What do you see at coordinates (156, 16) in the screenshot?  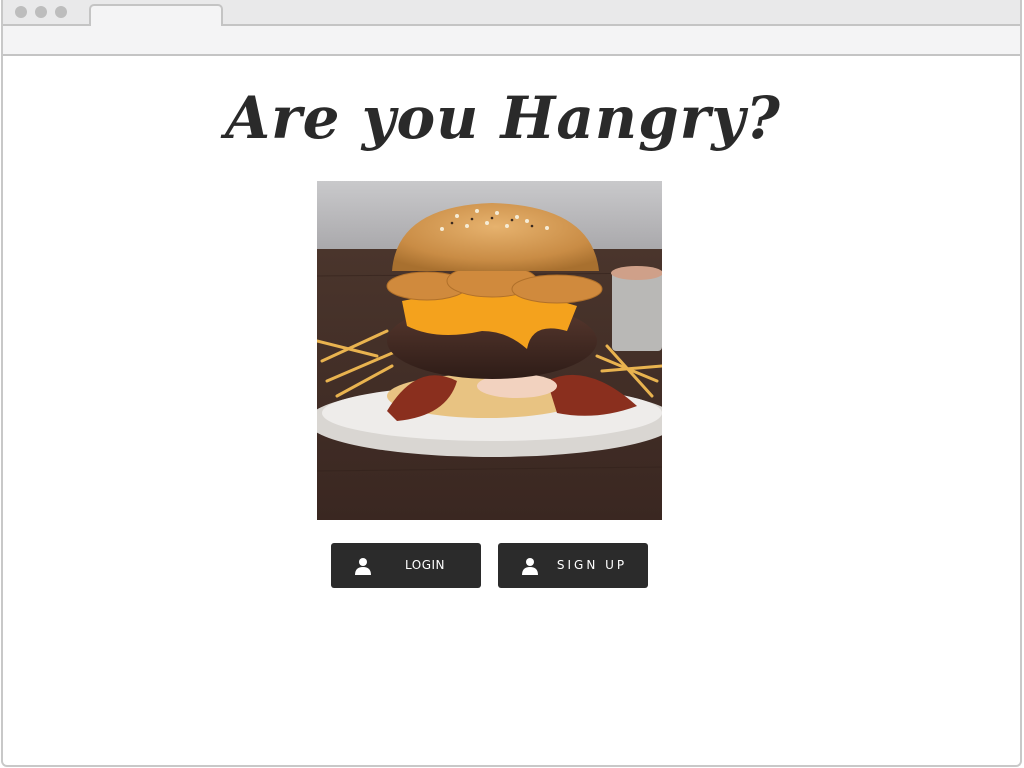 I see `browser-tab` at bounding box center [156, 16].